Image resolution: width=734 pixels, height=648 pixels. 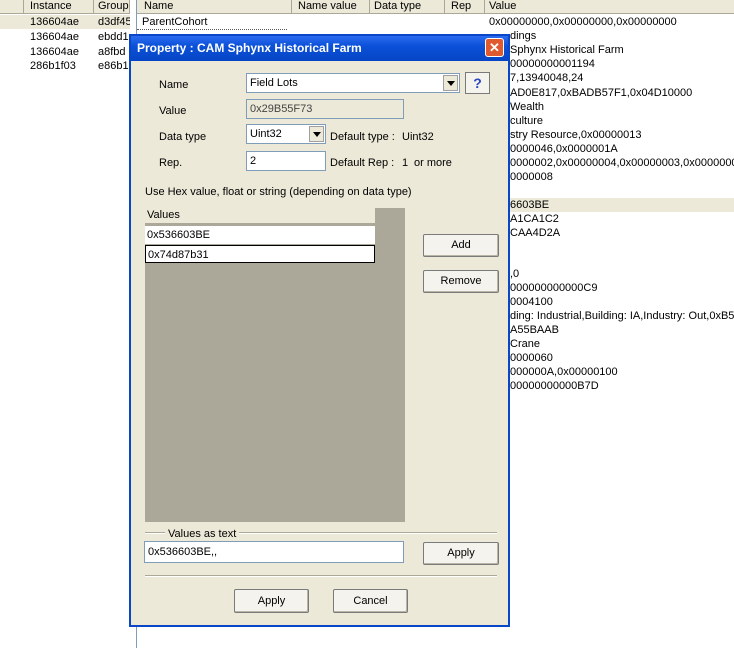 What do you see at coordinates (321, 576) in the screenshot?
I see `footer-divider` at bounding box center [321, 576].